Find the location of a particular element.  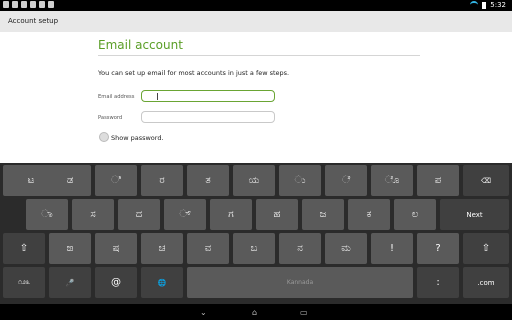

key: ಹ is located at coordinates (277, 214).